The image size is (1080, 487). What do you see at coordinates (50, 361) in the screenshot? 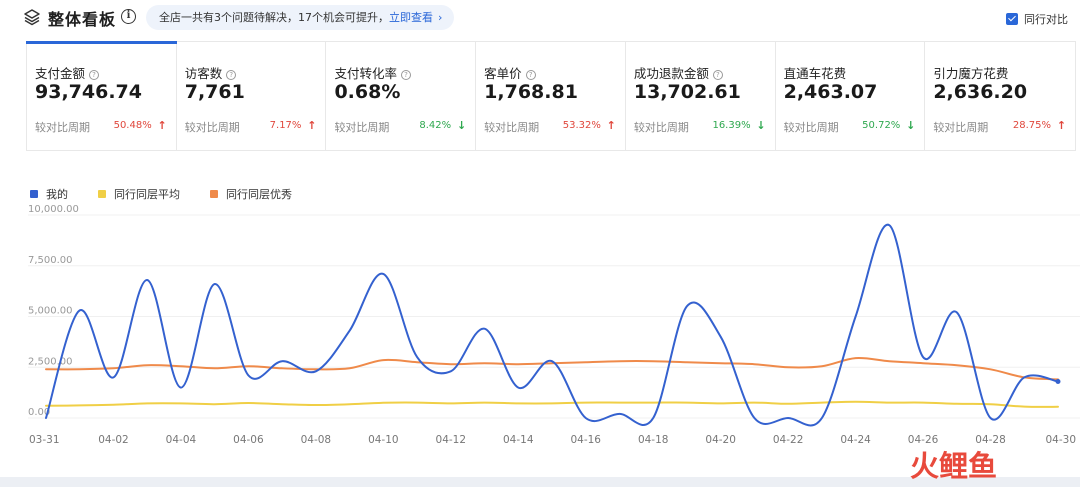
I see `y-tick-label: 2,500.00` at bounding box center [50, 361].